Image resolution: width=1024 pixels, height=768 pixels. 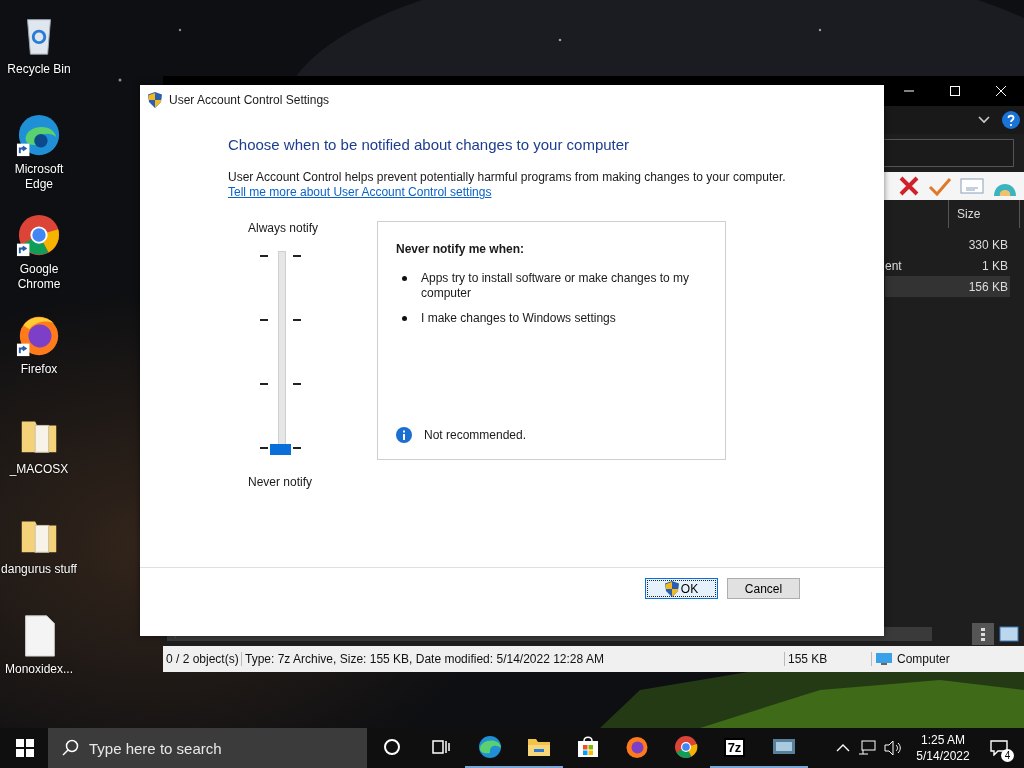 What do you see at coordinates (518, 318) in the screenshot?
I see `bullet-text: I make changes to Windows settings` at bounding box center [518, 318].